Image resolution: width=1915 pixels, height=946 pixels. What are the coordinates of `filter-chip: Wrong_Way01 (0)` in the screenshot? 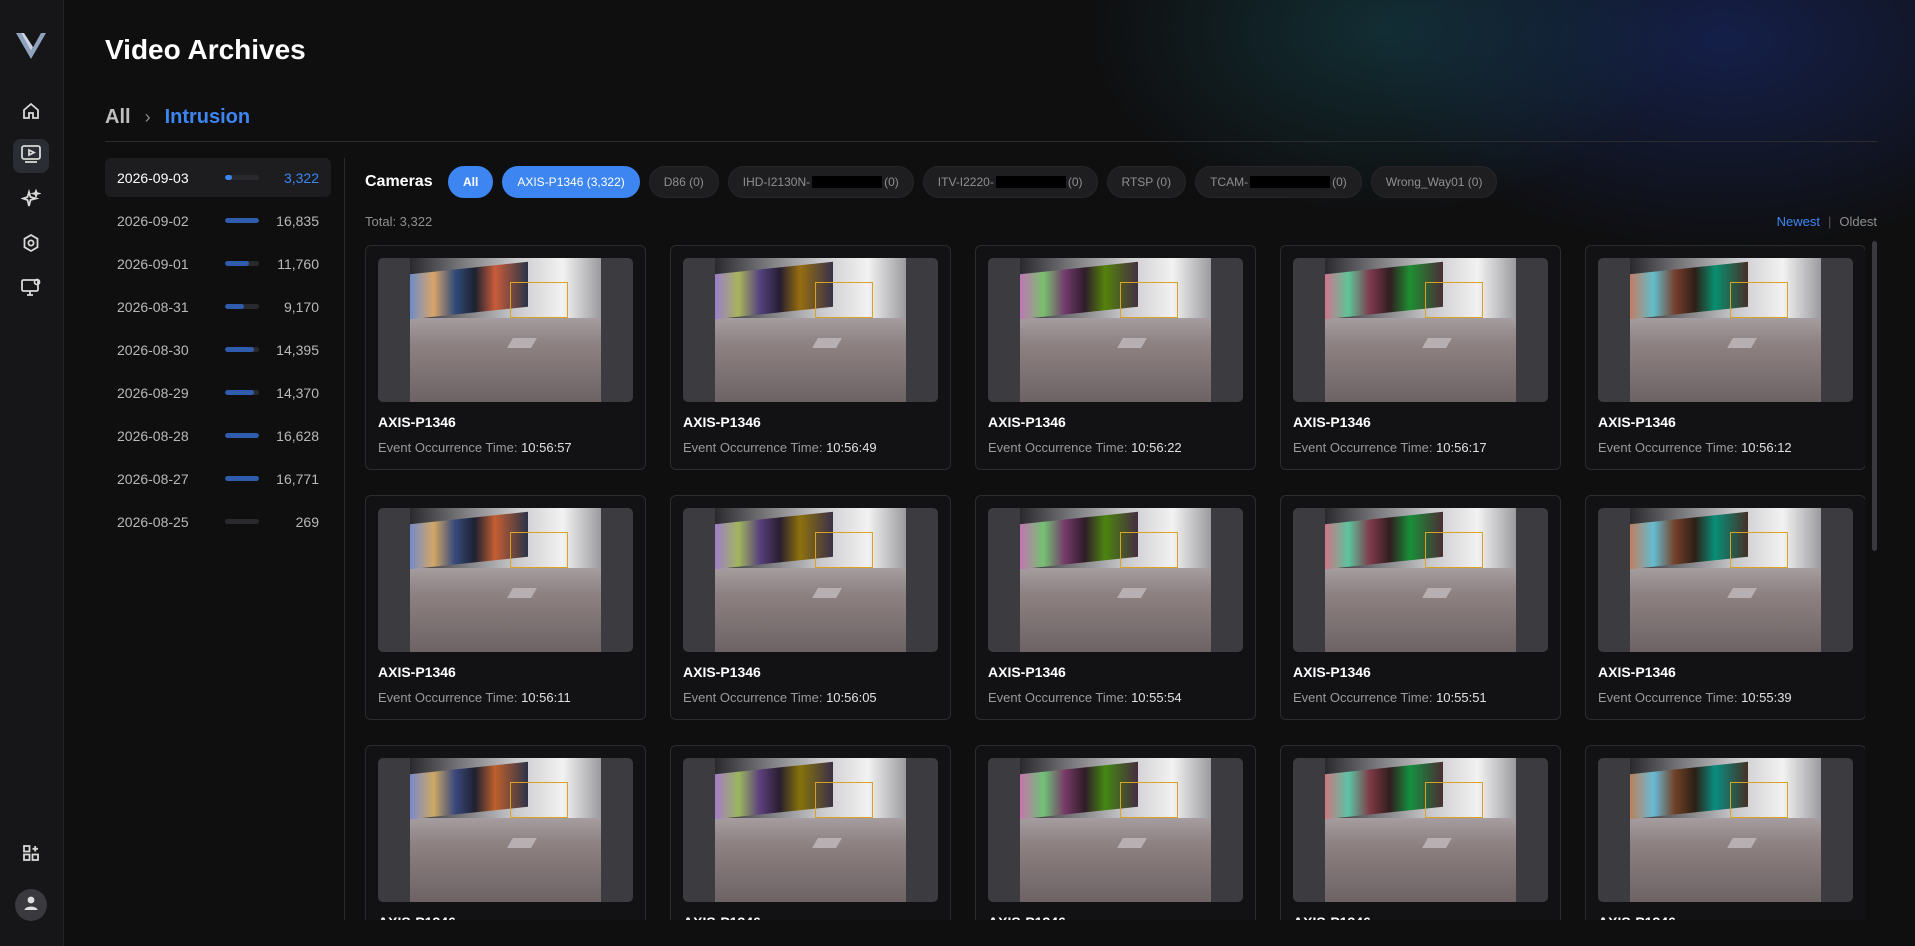 It's located at (1434, 182).